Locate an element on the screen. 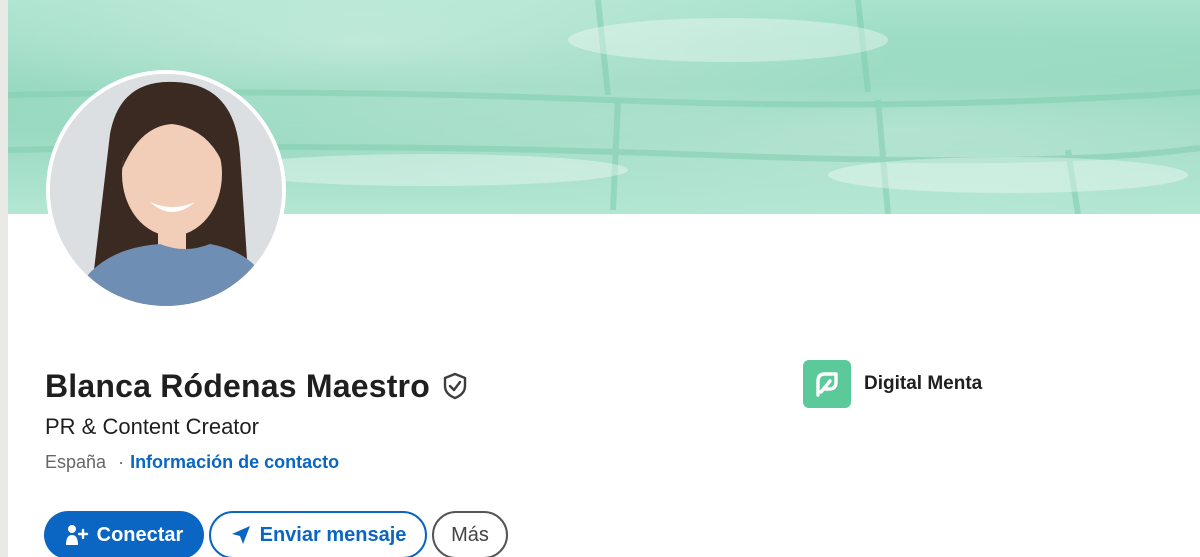 Image resolution: width=1200 pixels, height=557 pixels. profile-headline: PR & Content Creator is located at coordinates (152, 426).